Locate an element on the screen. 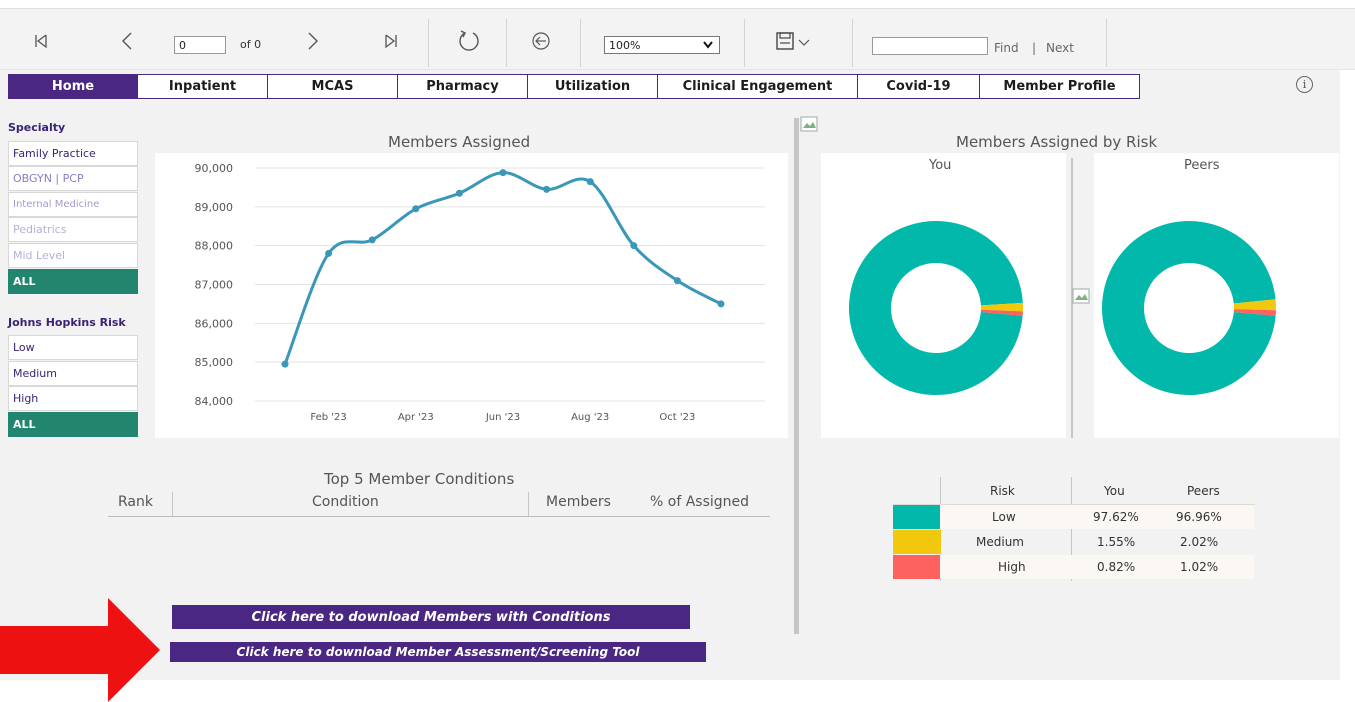 The width and height of the screenshot is (1355, 702). filter-risk-low: Low is located at coordinates (73, 347).